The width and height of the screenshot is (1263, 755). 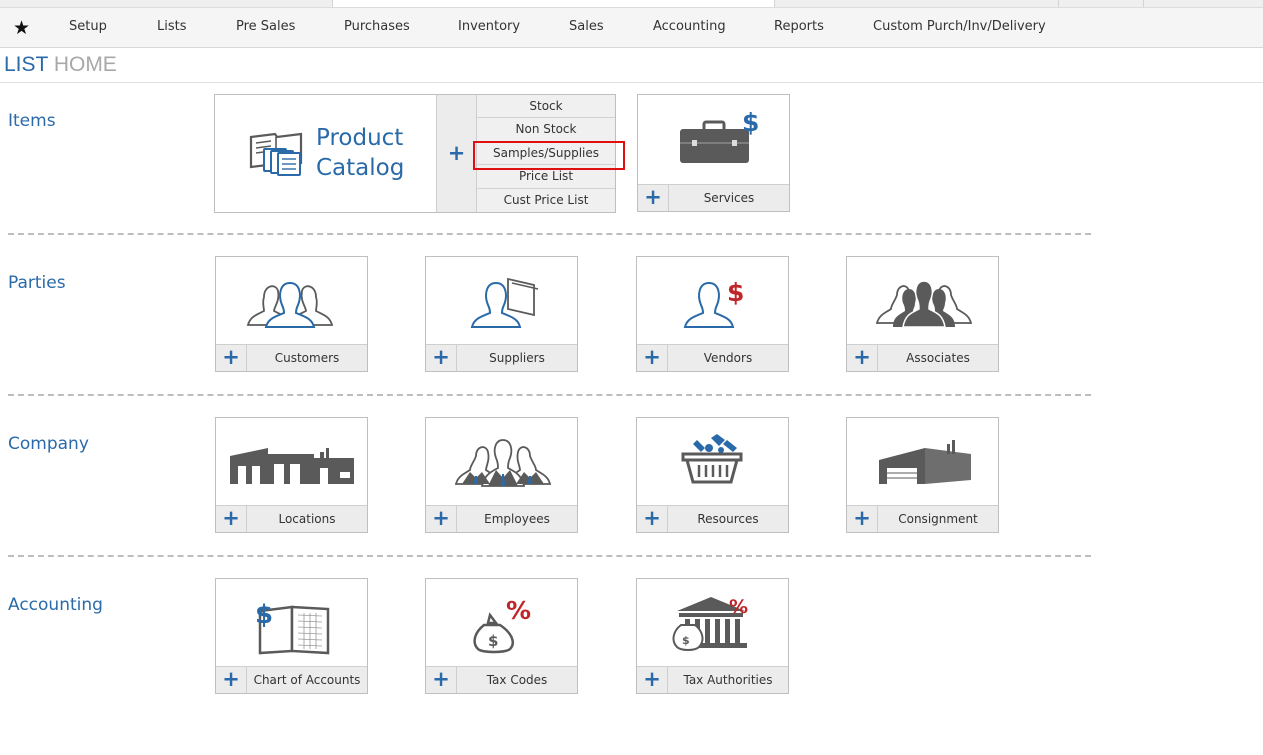 What do you see at coordinates (712, 459) in the screenshot?
I see `resources-icon` at bounding box center [712, 459].